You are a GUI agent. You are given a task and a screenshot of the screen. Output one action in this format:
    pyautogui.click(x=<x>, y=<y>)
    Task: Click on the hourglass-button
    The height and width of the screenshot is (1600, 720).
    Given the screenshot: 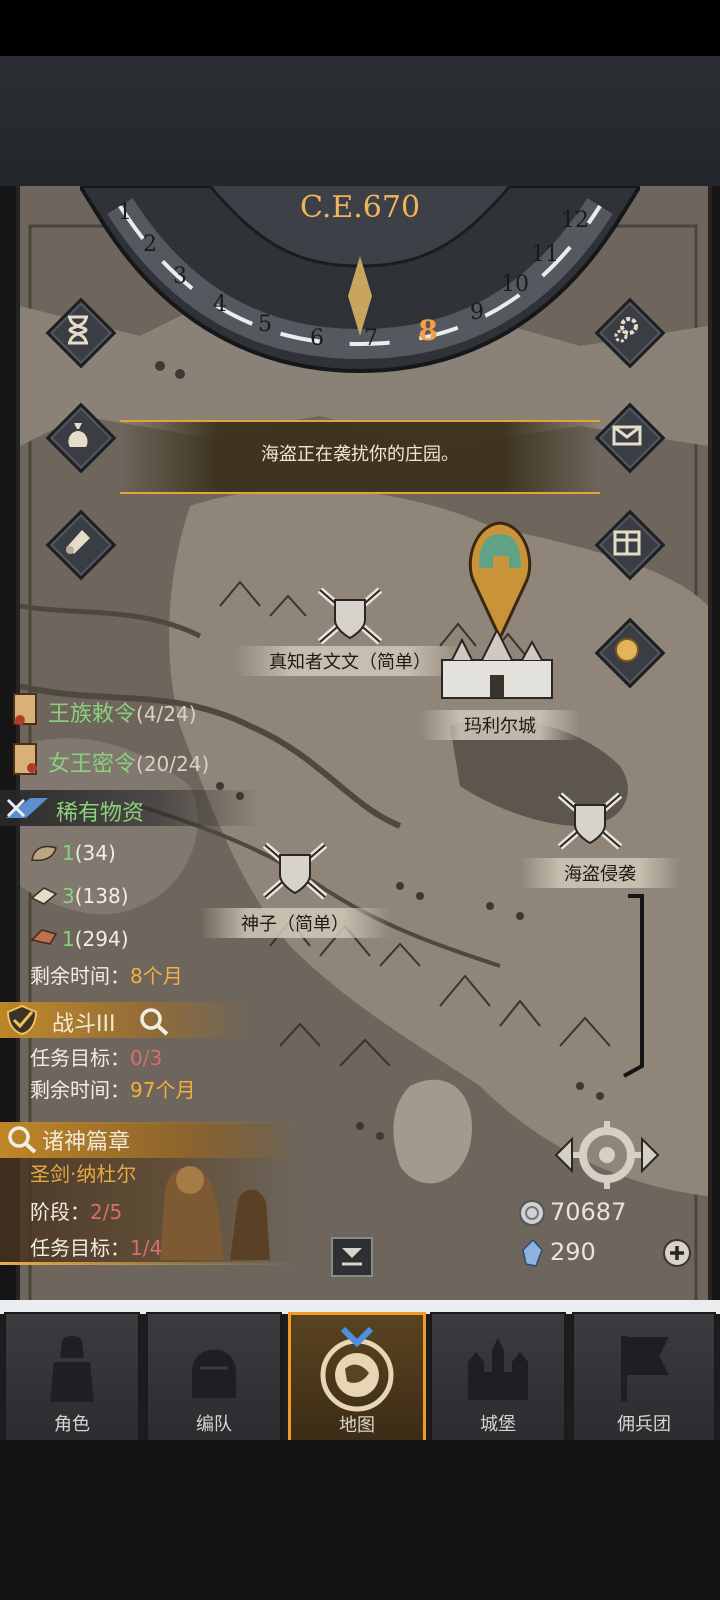 What is the action you would take?
    pyautogui.click(x=81, y=333)
    